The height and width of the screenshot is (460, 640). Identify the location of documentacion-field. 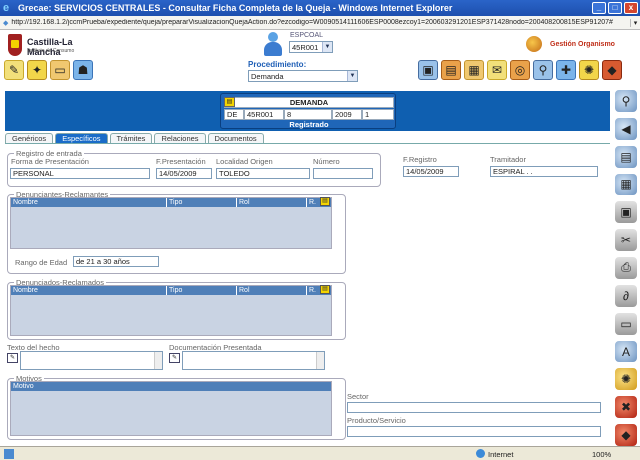
(253, 360).